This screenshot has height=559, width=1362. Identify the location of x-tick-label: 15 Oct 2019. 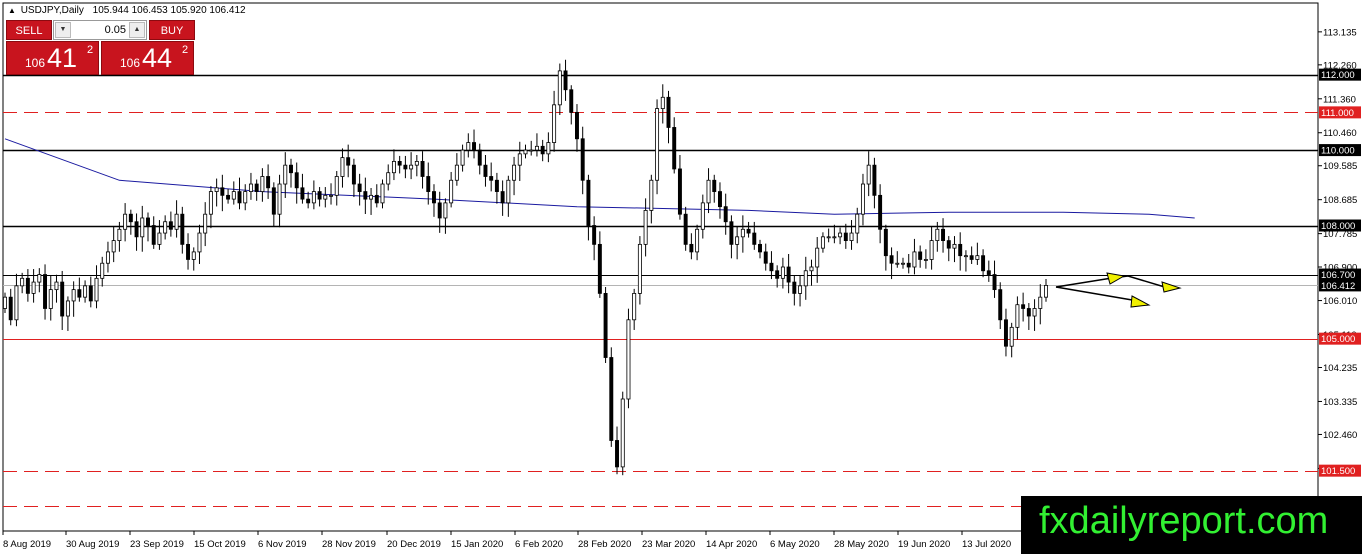
(220, 544).